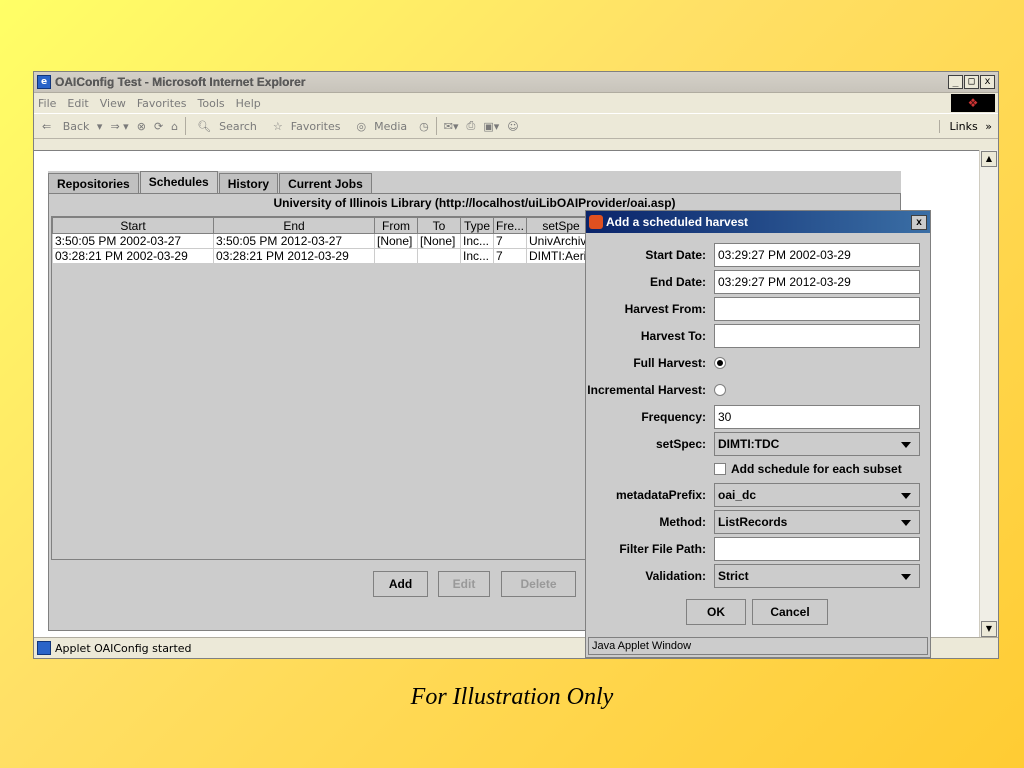 The height and width of the screenshot is (768, 1024). Describe the element at coordinates (963, 126) in the screenshot. I see `links-label: Links` at that location.